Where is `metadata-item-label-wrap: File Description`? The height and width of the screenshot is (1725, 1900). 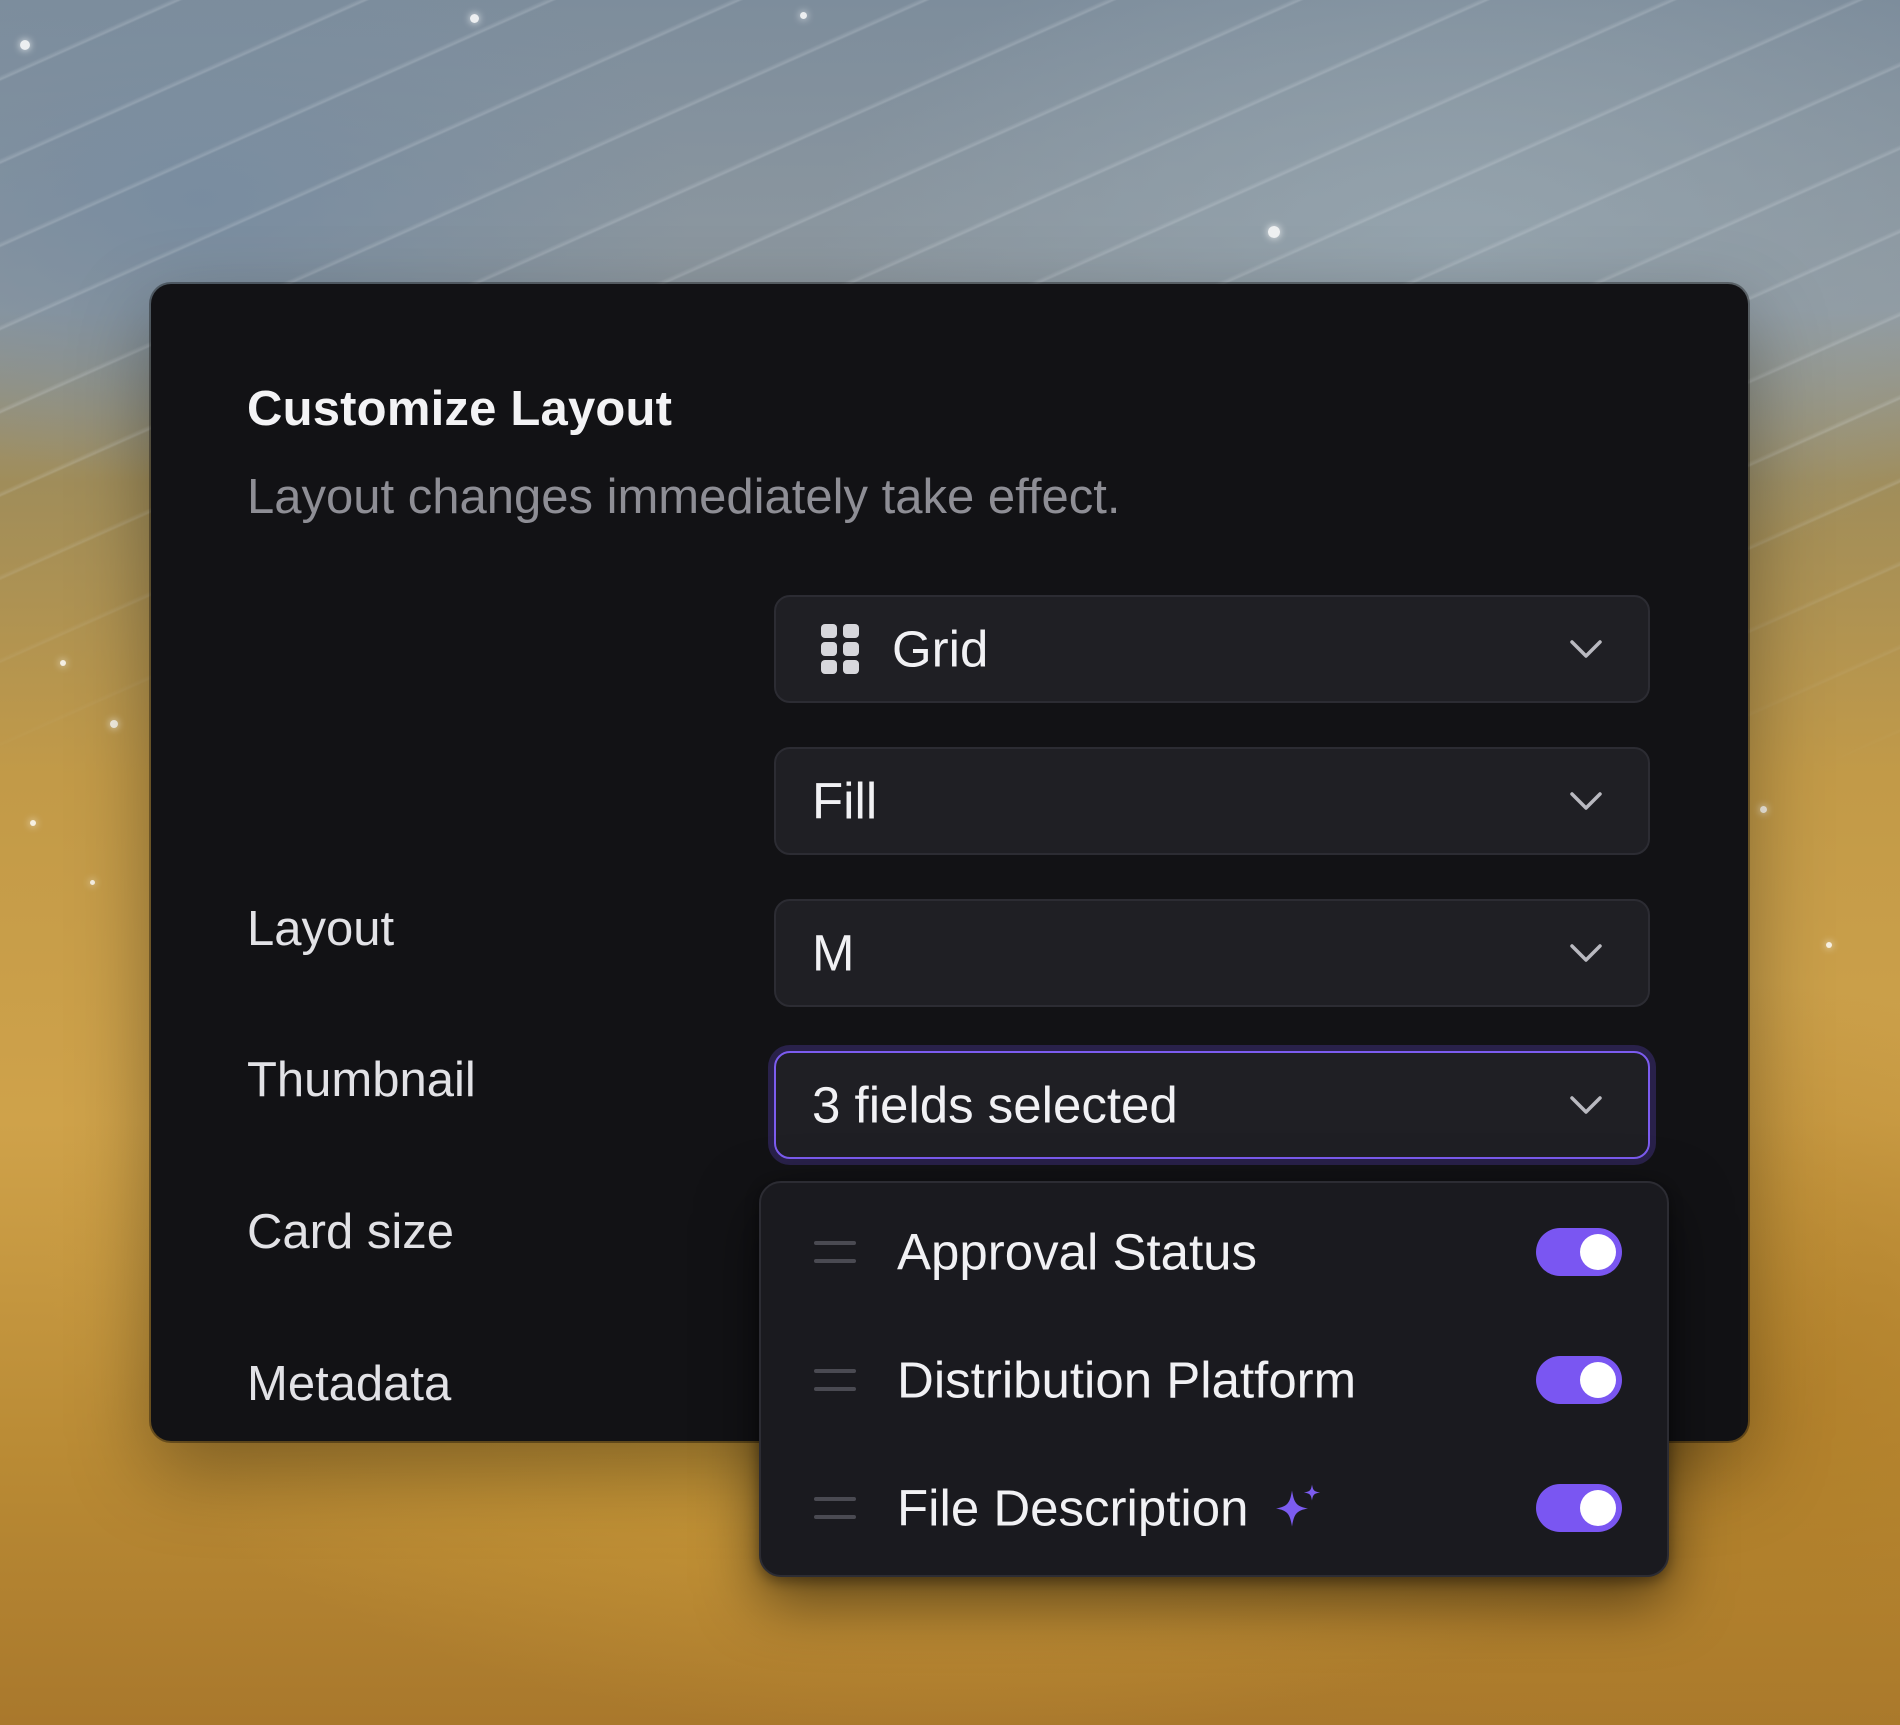 metadata-item-label-wrap: File Description is located at coordinates (1110, 1508).